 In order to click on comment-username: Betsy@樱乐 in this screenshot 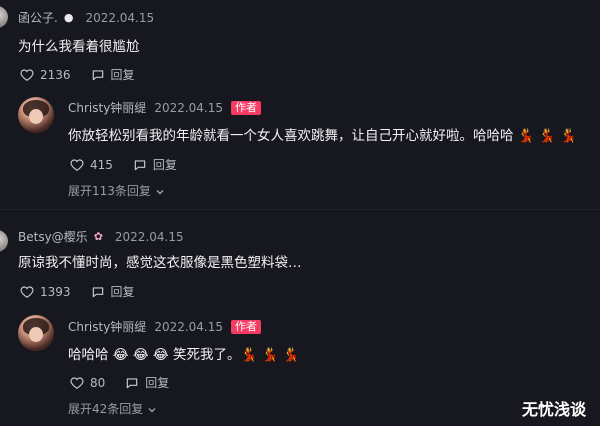, I will do `click(53, 236)`.